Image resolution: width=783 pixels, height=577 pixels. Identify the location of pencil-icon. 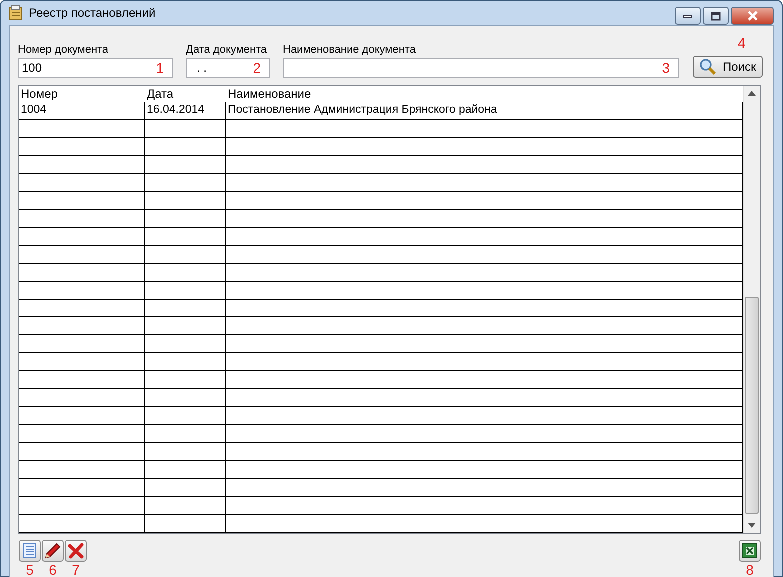
(53, 551).